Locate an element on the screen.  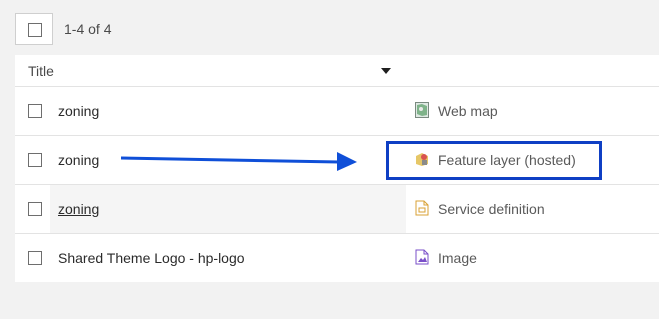
item-type: Image is located at coordinates (457, 258).